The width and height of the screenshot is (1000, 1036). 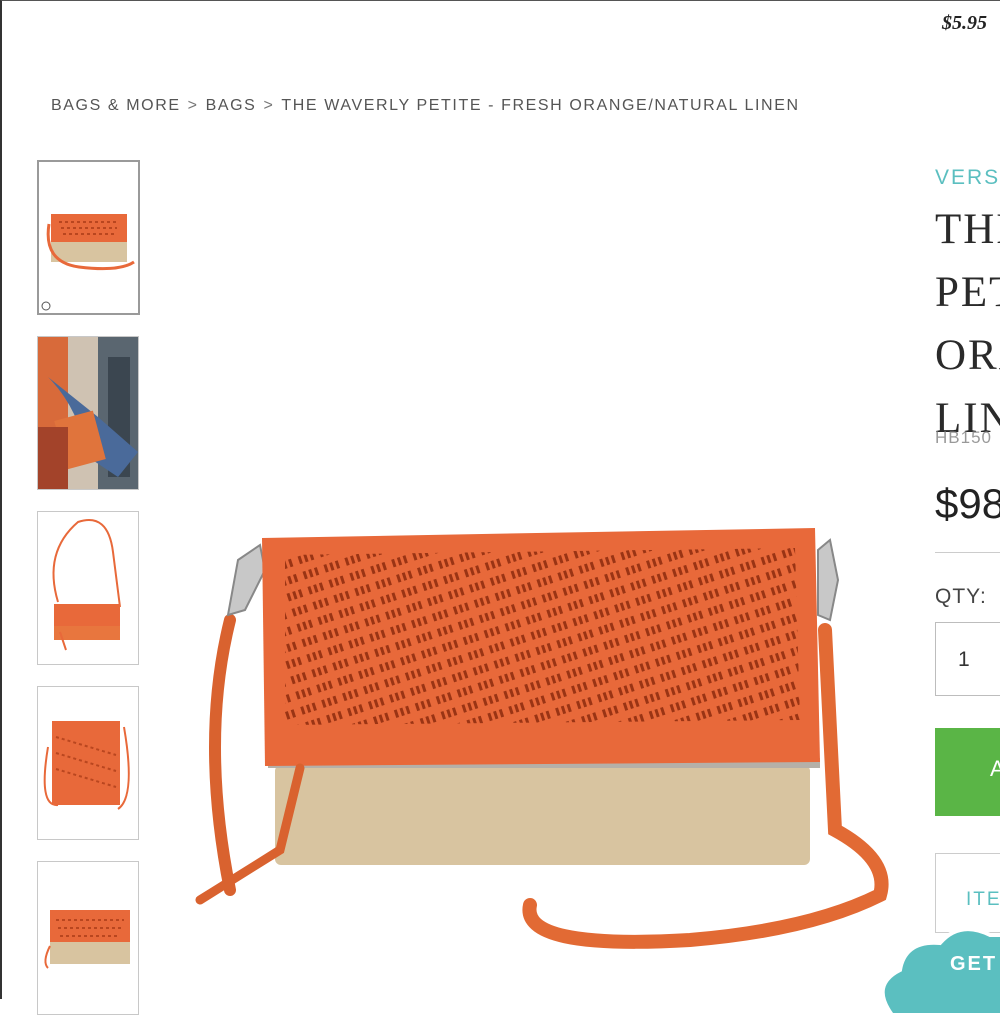 What do you see at coordinates (231, 106) in the screenshot?
I see `breadcrumb-link-bags: BAGS` at bounding box center [231, 106].